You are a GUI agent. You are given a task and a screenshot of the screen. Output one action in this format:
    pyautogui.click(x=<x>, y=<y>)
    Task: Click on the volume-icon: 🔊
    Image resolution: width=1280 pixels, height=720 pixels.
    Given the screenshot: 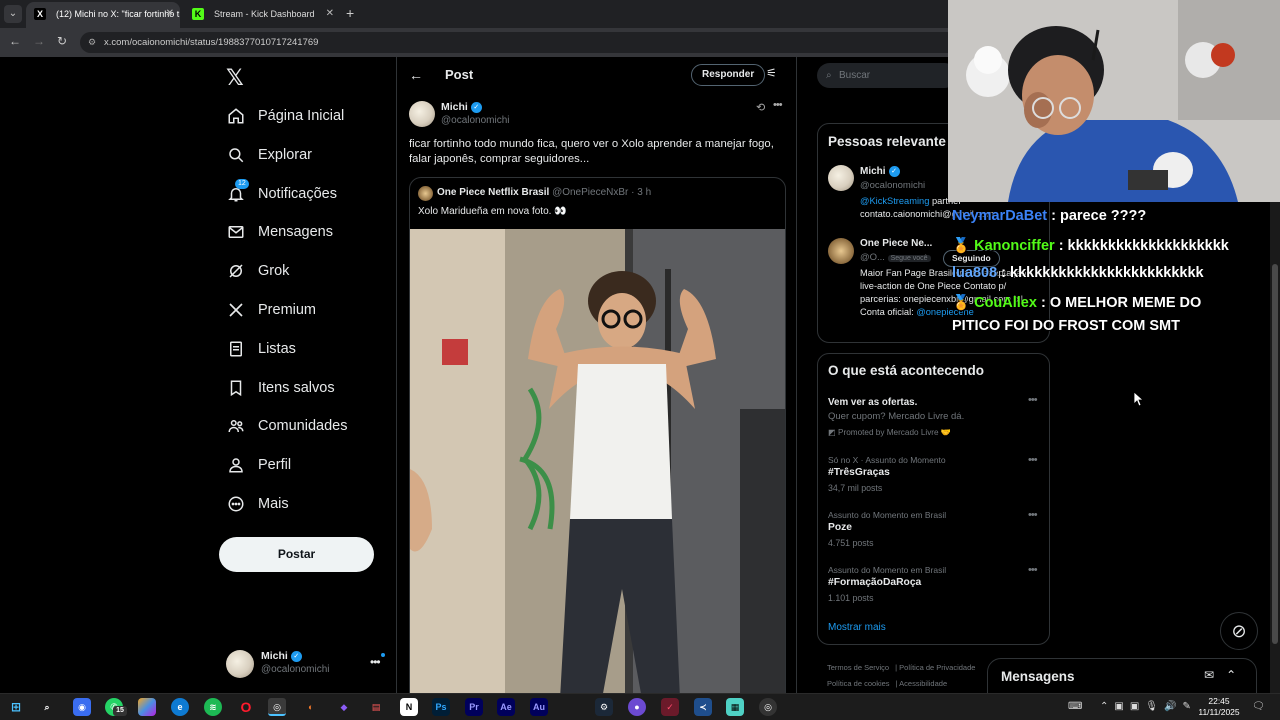 What is the action you would take?
    pyautogui.click(x=1173, y=706)
    